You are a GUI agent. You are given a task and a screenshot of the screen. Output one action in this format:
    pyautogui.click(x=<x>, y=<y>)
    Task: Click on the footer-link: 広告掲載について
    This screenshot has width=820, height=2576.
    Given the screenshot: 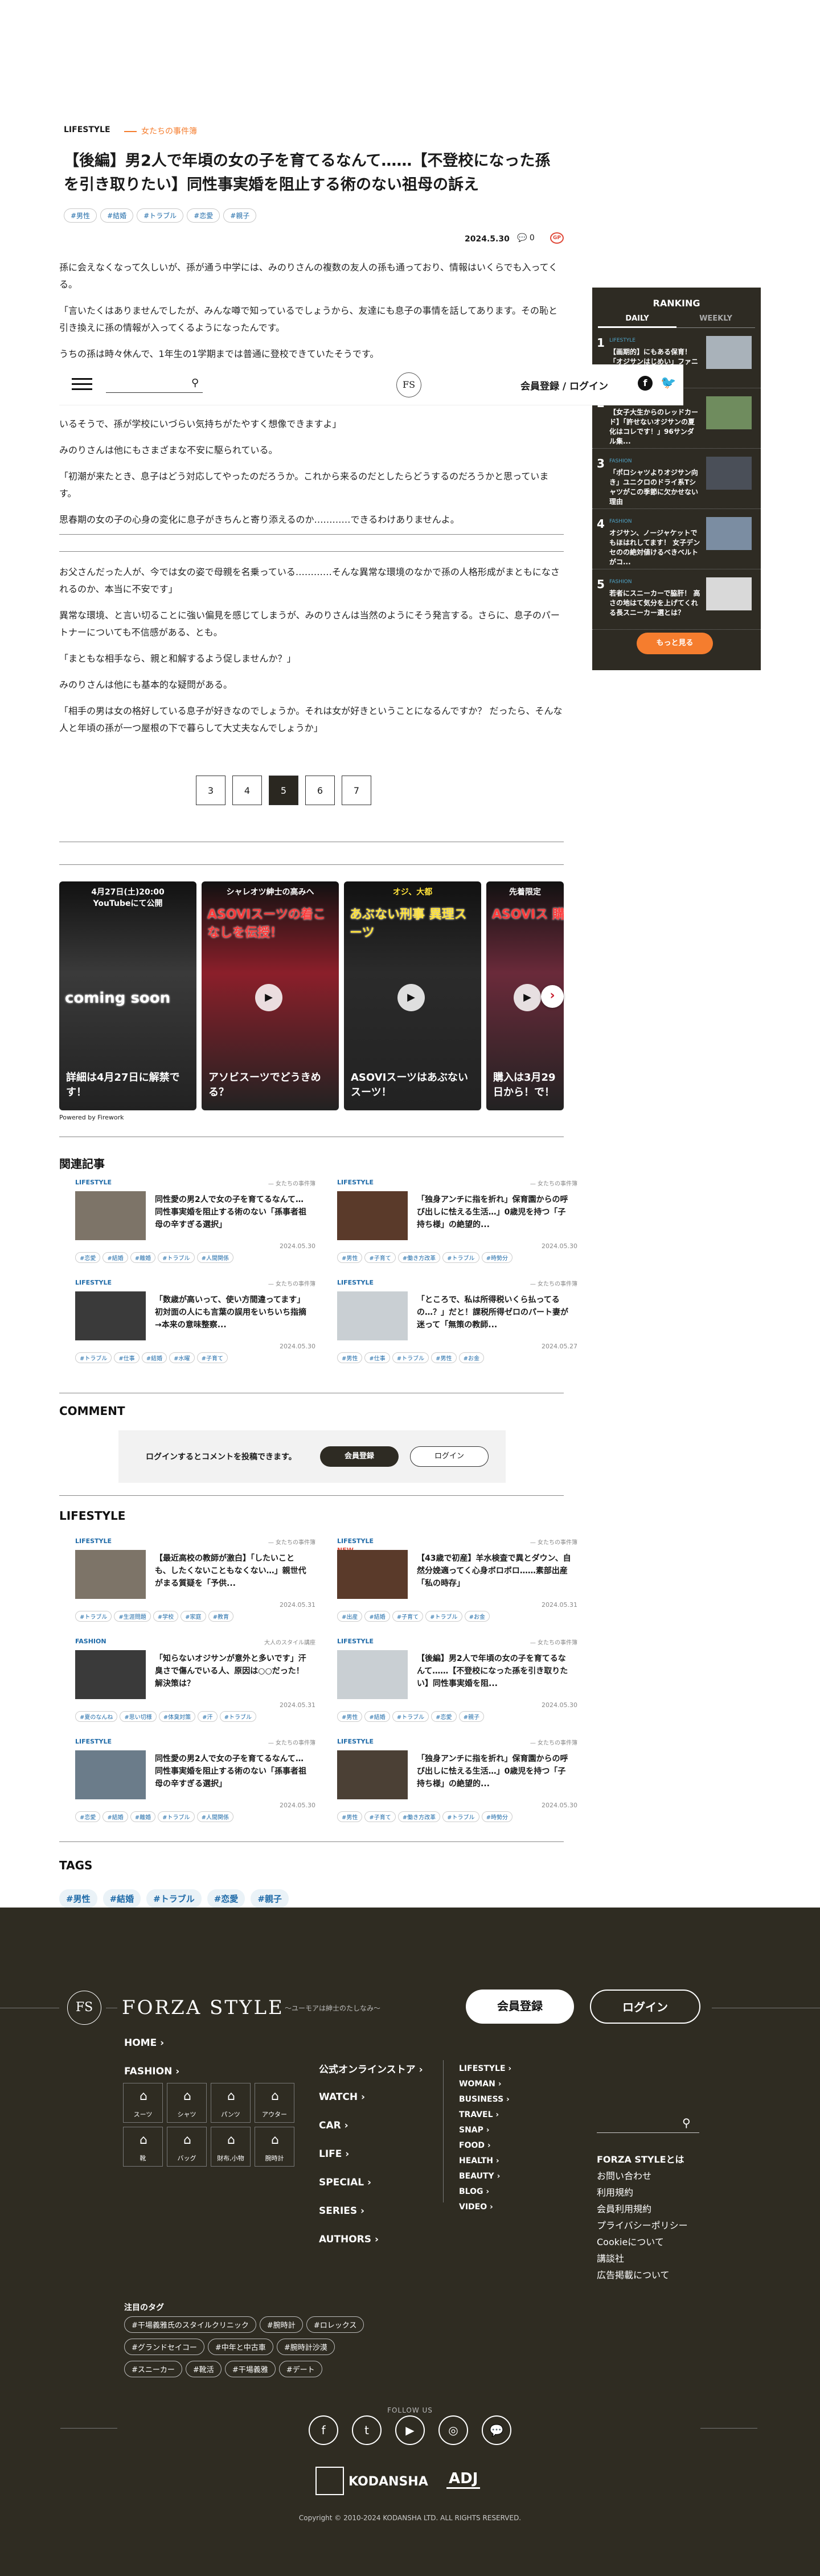 What is the action you would take?
    pyautogui.click(x=642, y=2275)
    